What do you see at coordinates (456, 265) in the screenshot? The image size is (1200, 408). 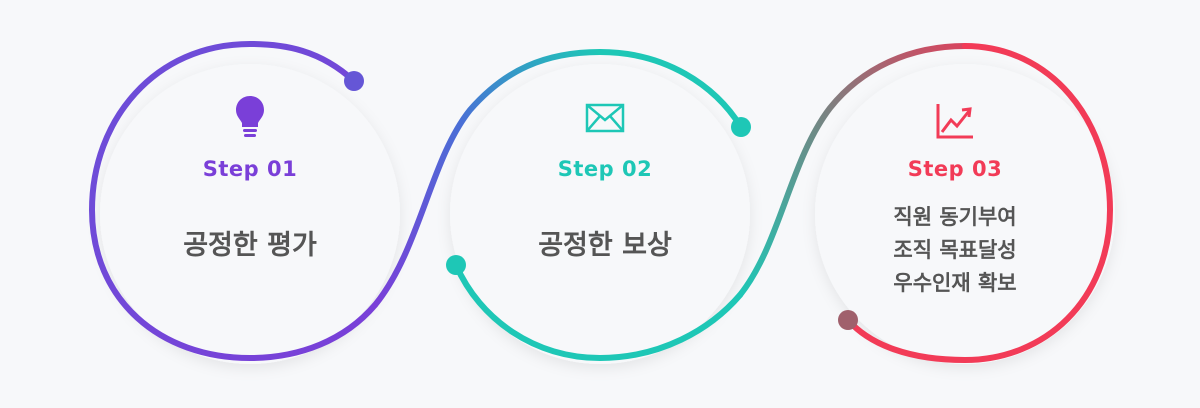 I see `step-2-start-dot` at bounding box center [456, 265].